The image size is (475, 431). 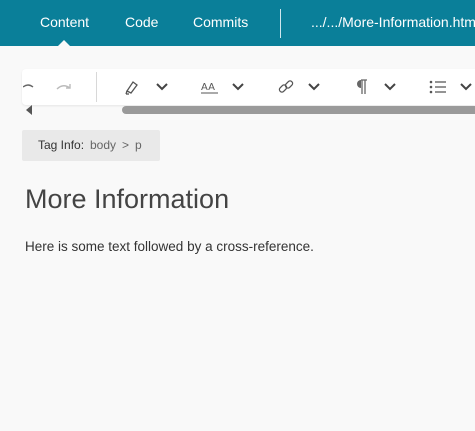 I want to click on paragraph-icon, so click(x=362, y=87).